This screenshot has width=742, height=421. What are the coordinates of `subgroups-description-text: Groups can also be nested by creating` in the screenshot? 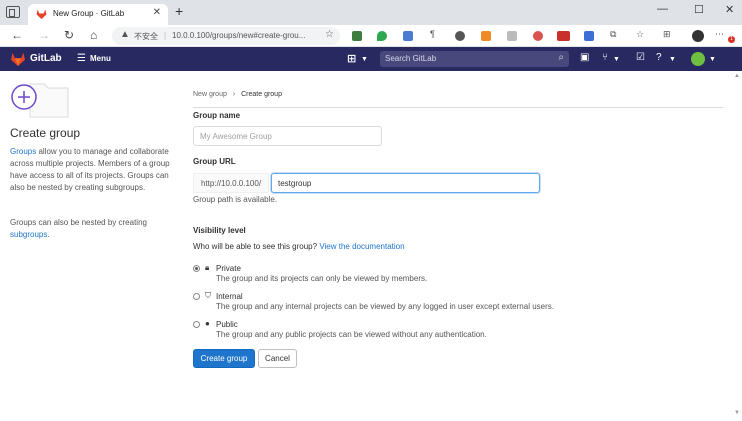 It's located at (78, 222).